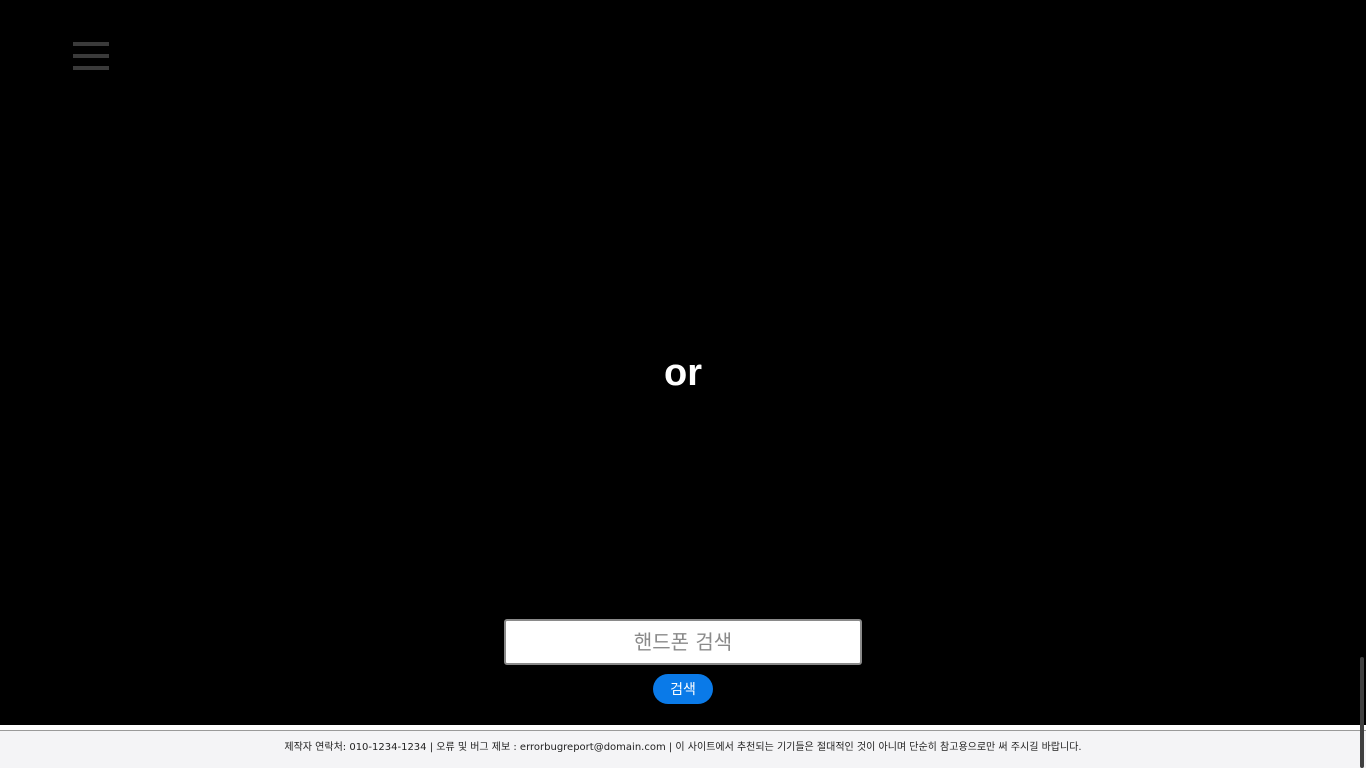 This screenshot has width=1366, height=768. Describe the element at coordinates (683, 689) in the screenshot. I see `search-button: 검색` at that location.